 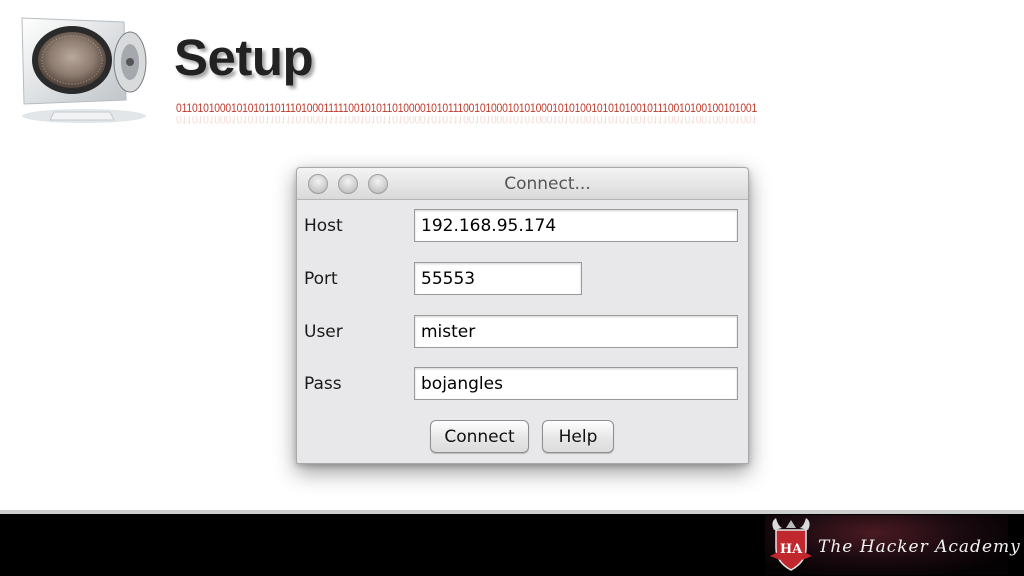 I want to click on crest-icon: HA, so click(x=791, y=544).